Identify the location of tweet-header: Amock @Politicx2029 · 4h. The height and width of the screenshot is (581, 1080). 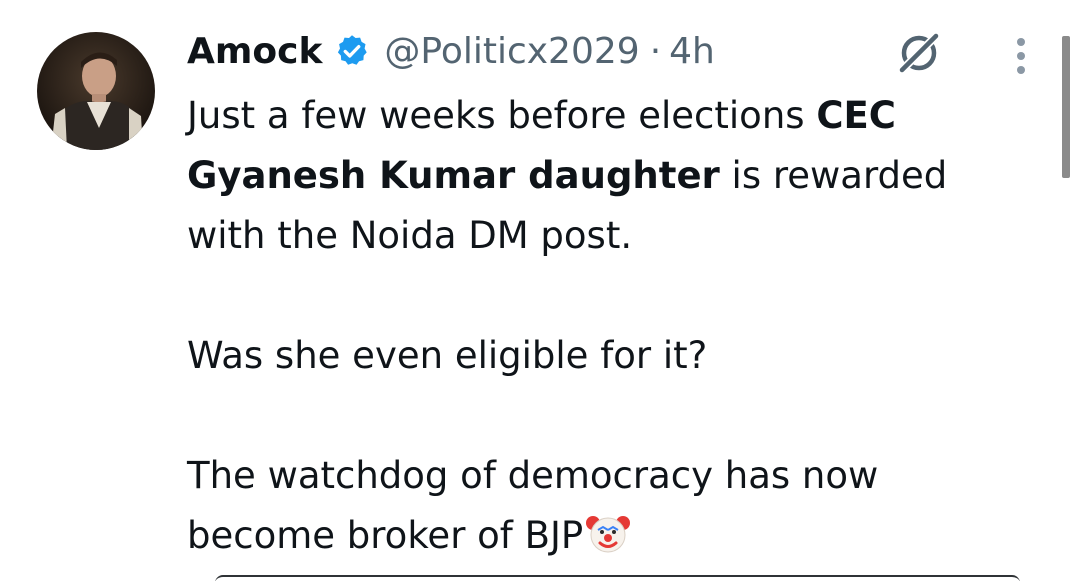
(451, 51).